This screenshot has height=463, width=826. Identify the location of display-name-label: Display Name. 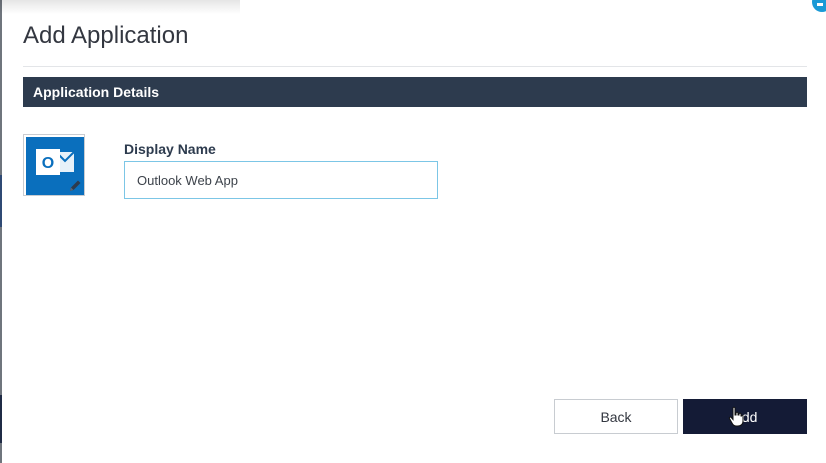
(170, 149).